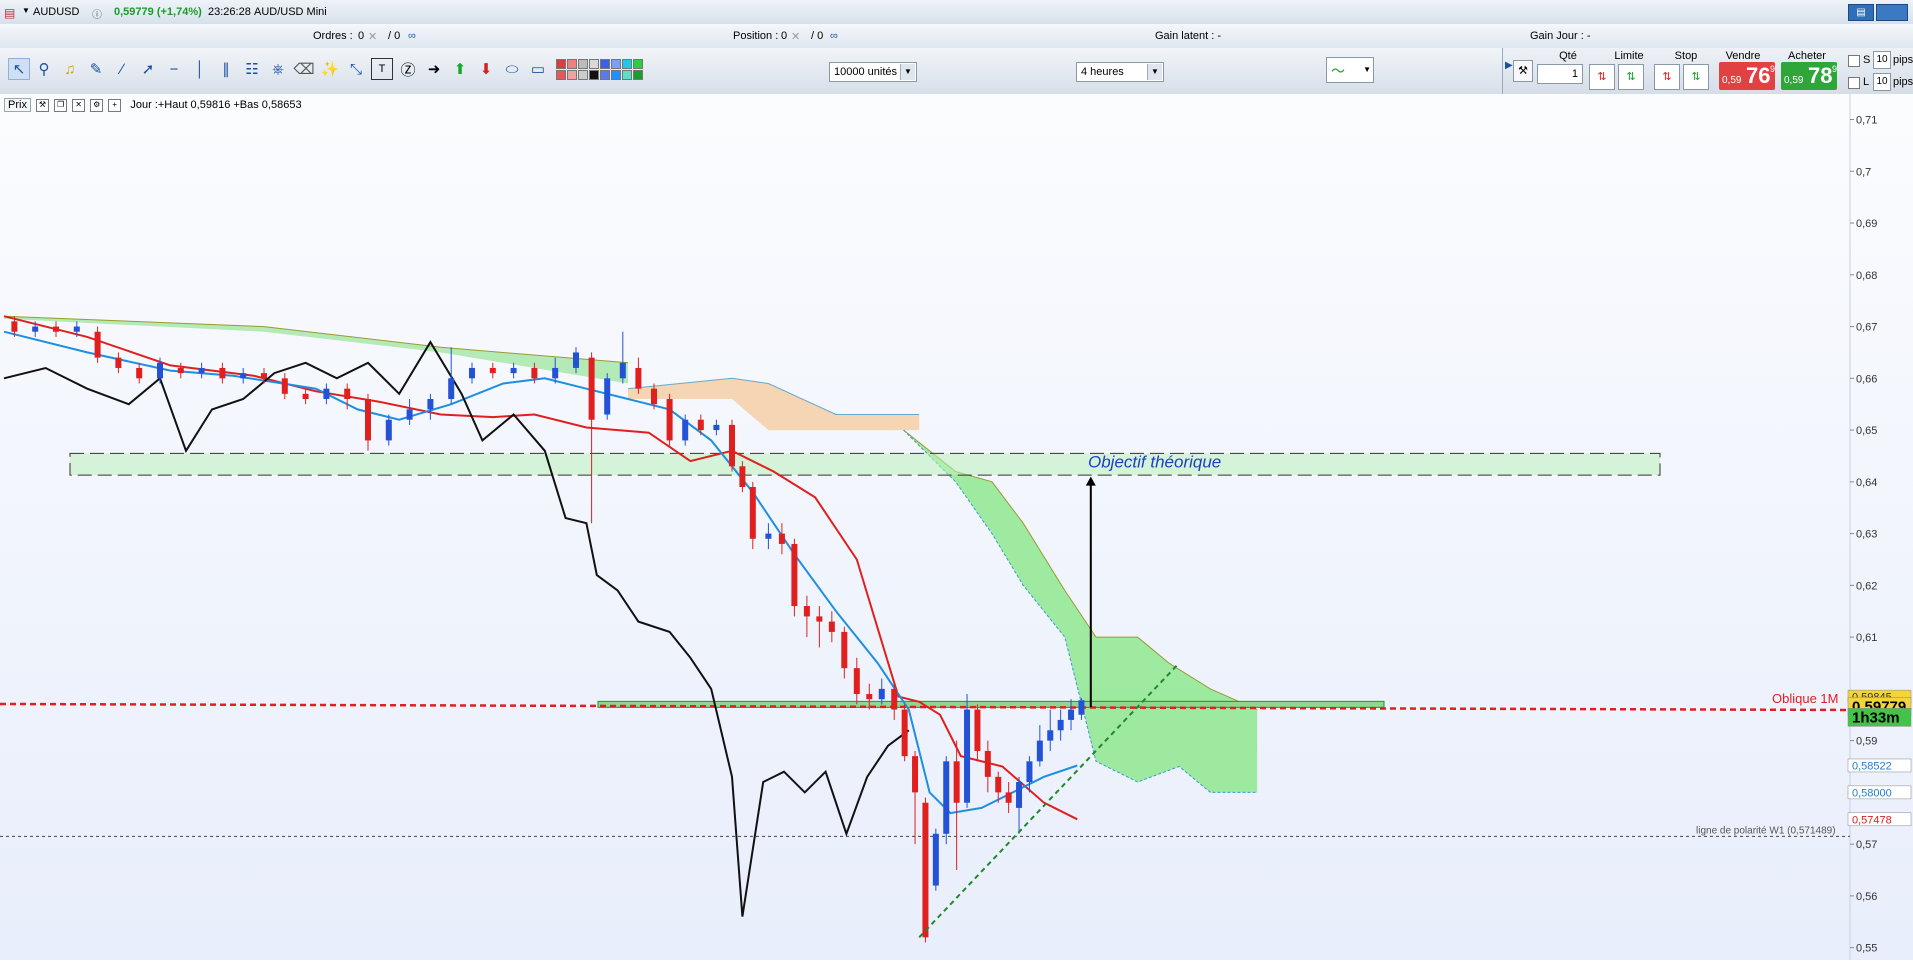 The image size is (1913, 963). Describe the element at coordinates (19, 69) in the screenshot. I see `cursor-icon: ↖` at that location.